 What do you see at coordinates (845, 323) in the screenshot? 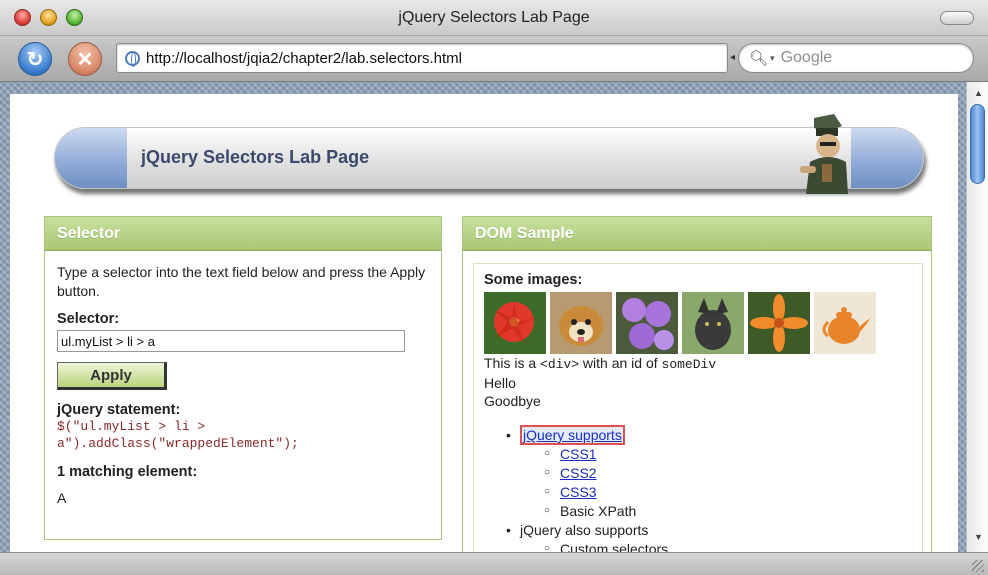
I see `teapot-image` at bounding box center [845, 323].